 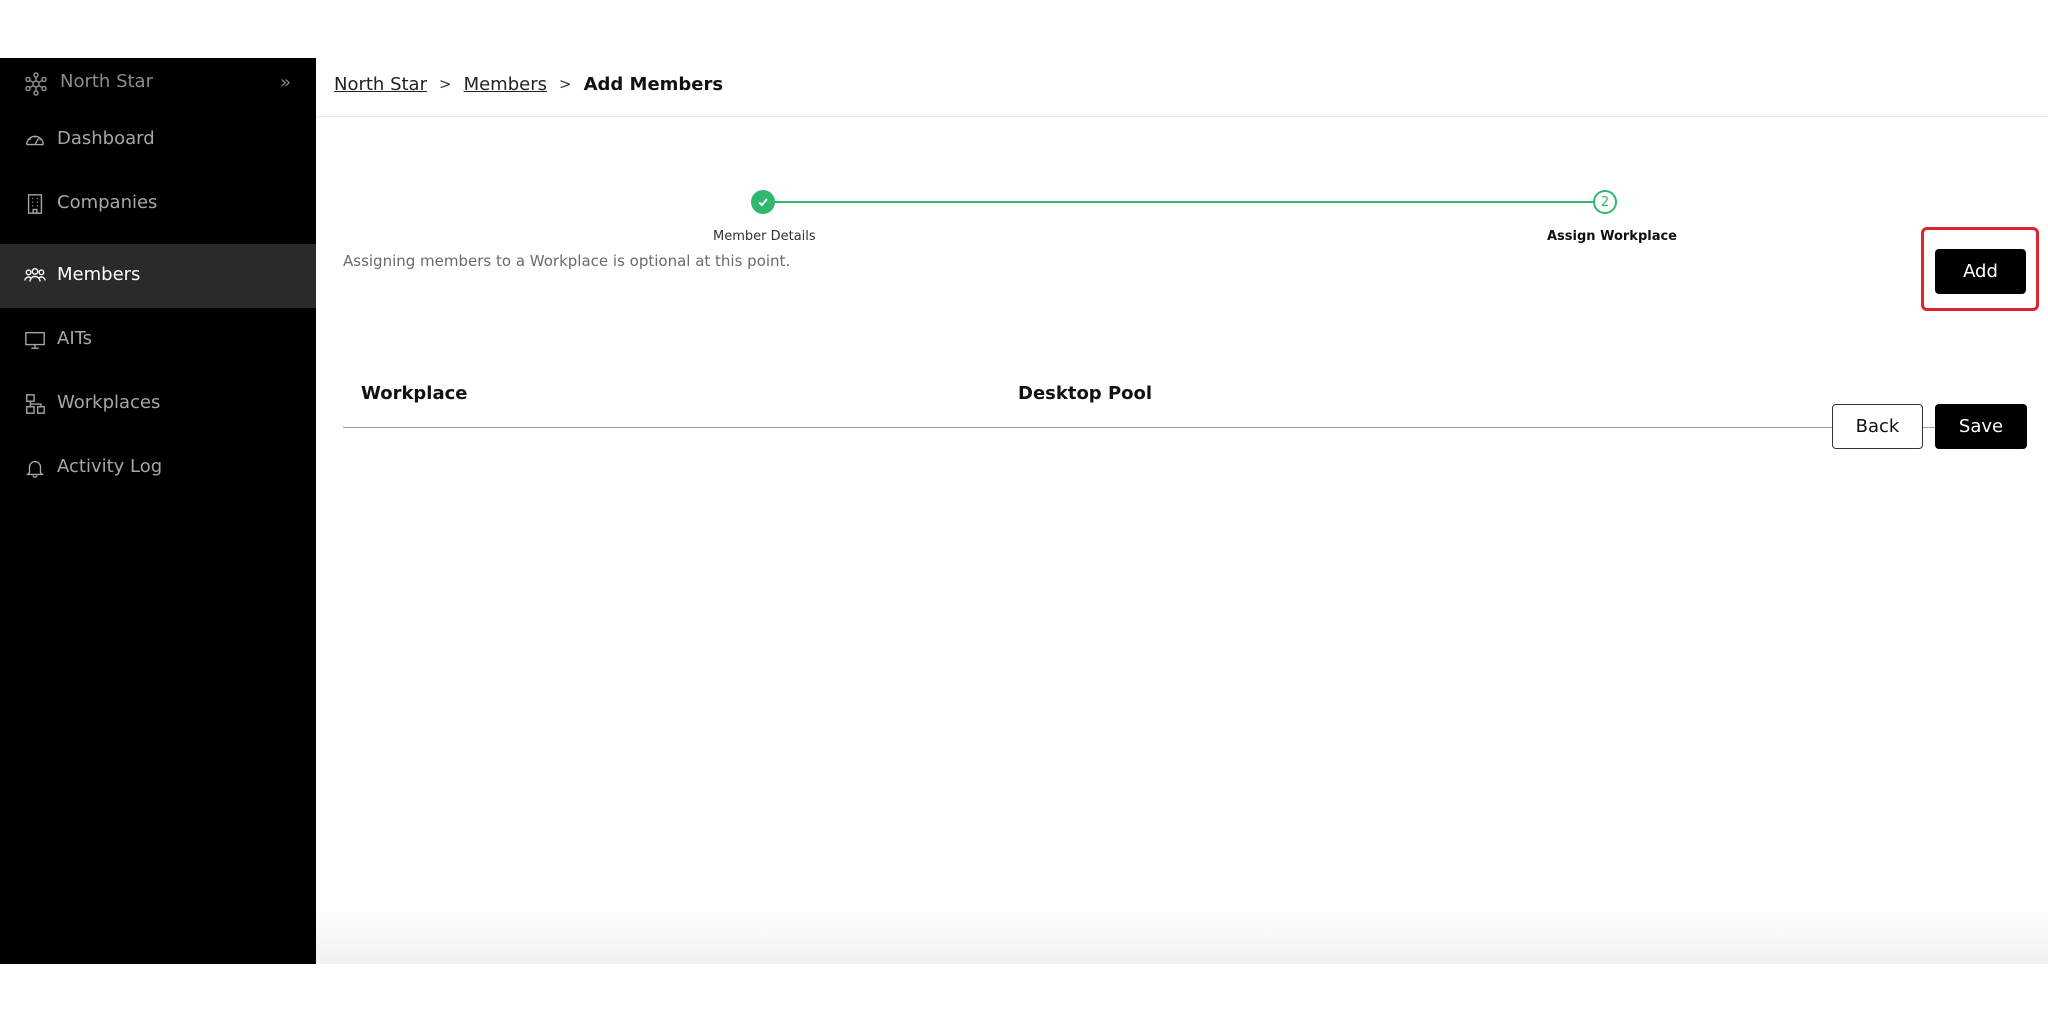 I want to click on column-header-desktop-pool: Desktop Pool, so click(x=1085, y=393).